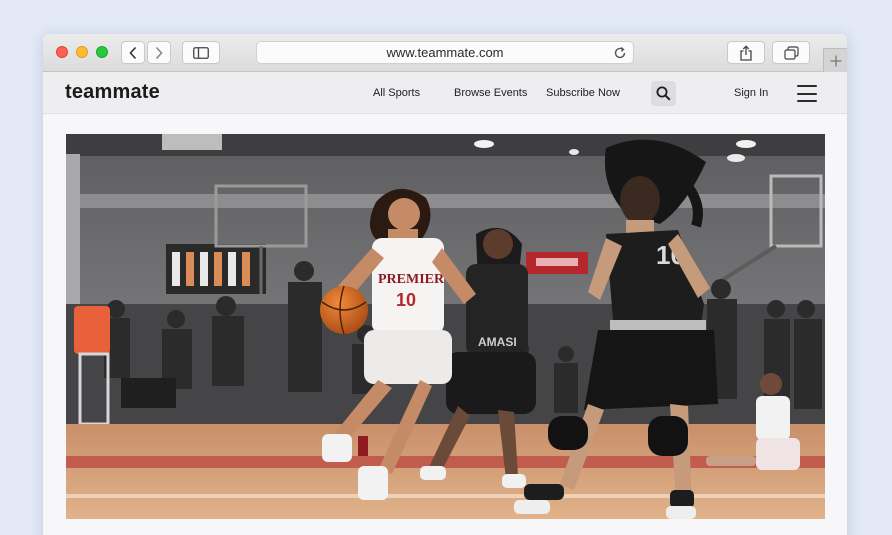 This screenshot has width=892, height=535. I want to click on jersey-team-text: PREMIER, so click(411, 279).